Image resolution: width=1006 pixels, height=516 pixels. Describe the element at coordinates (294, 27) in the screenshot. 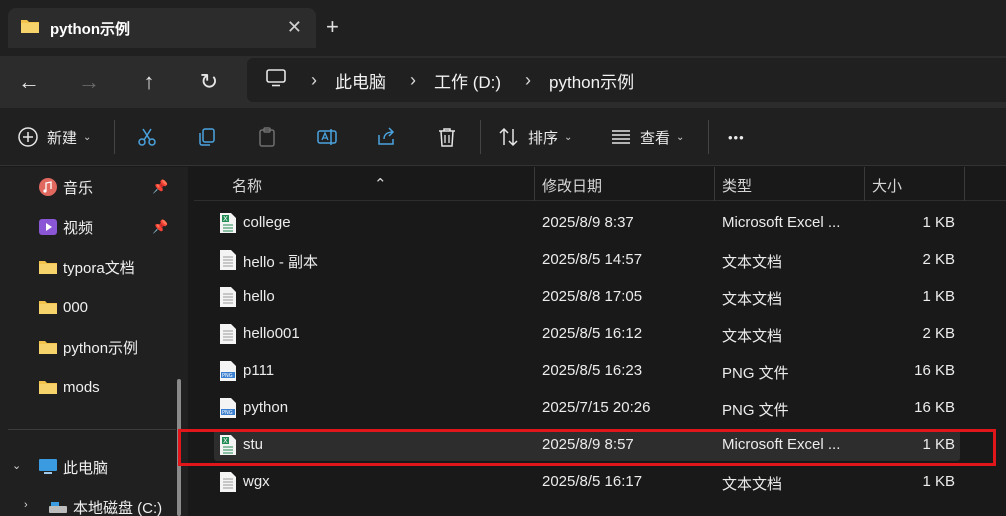

I see `close-tab-icon: ✕` at that location.